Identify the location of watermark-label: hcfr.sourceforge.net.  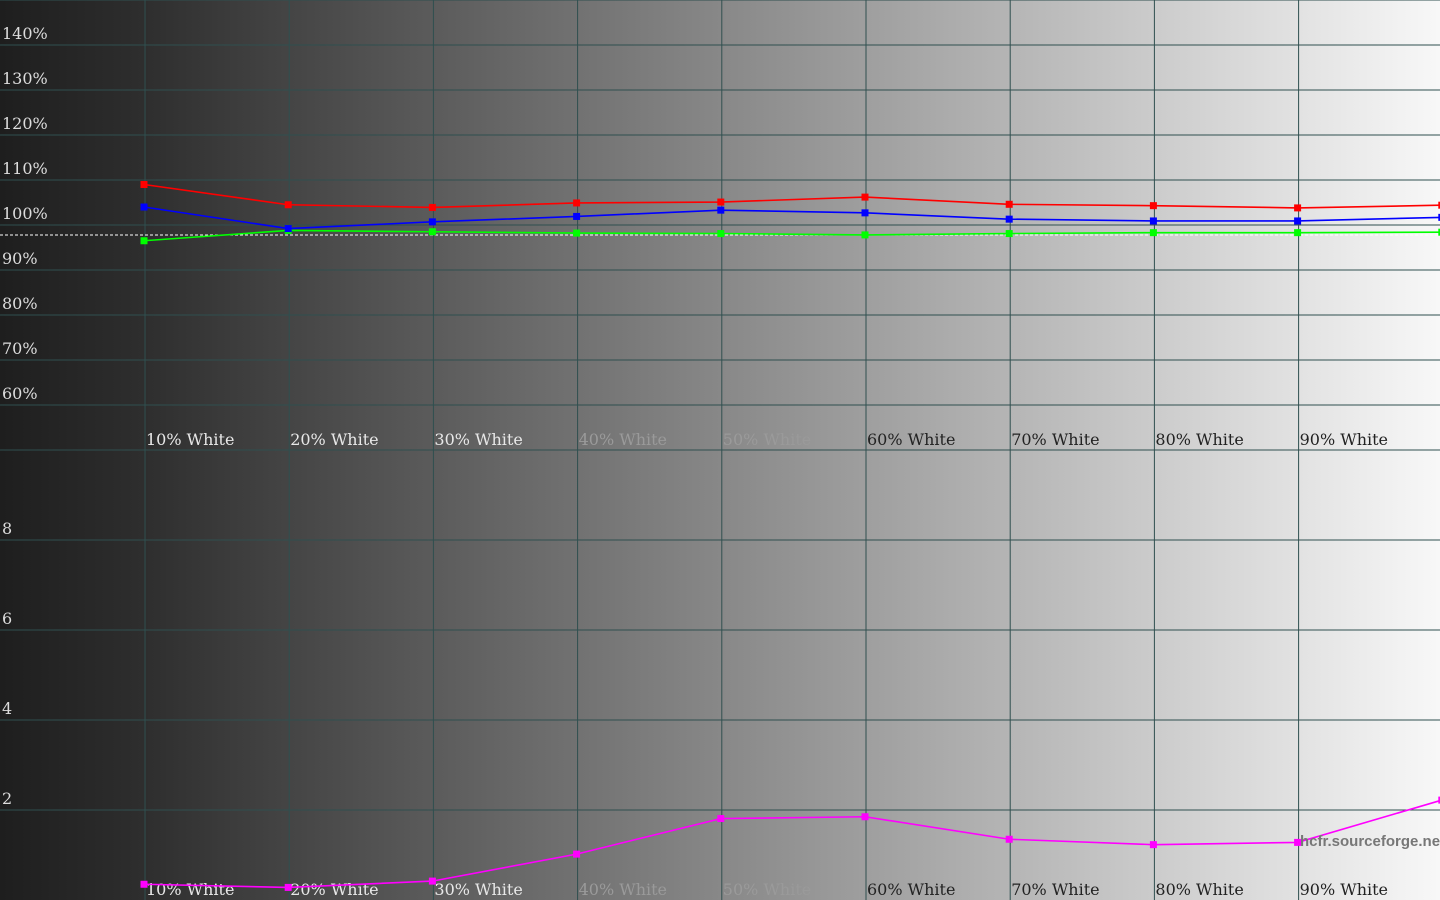
(1370, 841).